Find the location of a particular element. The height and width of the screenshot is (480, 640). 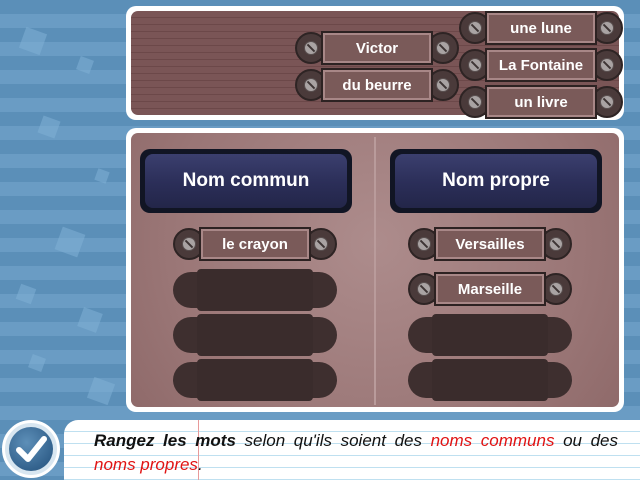

placed-word-marseille: Marseille is located at coordinates (490, 289).